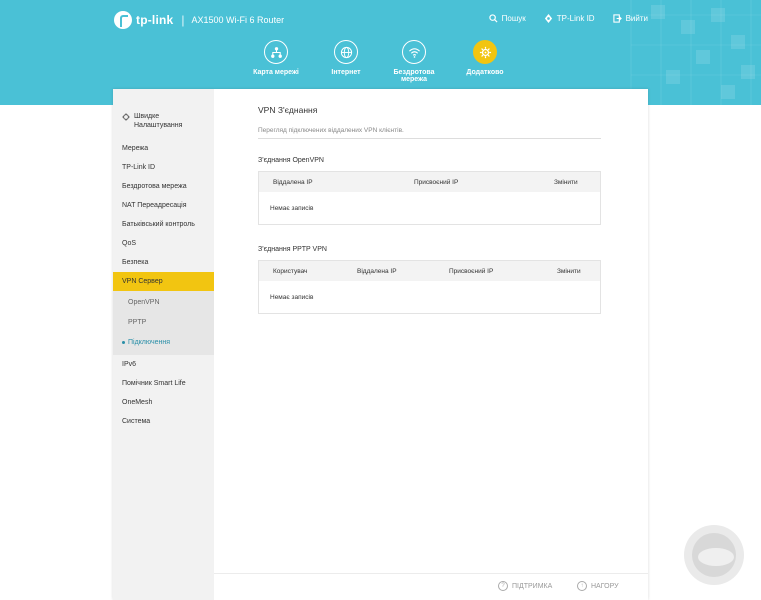 The image size is (761, 600). I want to click on quick-setup-icon, so click(126, 117).